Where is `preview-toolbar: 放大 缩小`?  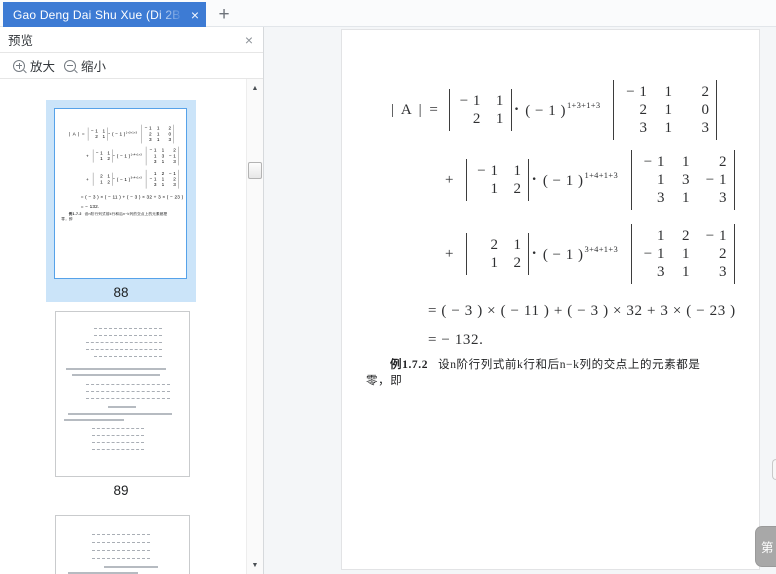 preview-toolbar: 放大 缩小 is located at coordinates (131, 66).